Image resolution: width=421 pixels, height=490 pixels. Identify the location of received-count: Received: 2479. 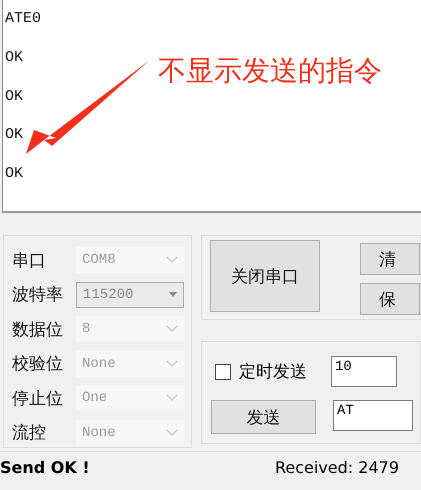
(337, 467).